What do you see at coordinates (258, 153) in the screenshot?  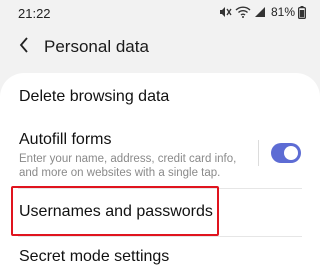 I see `toggle-separator` at bounding box center [258, 153].